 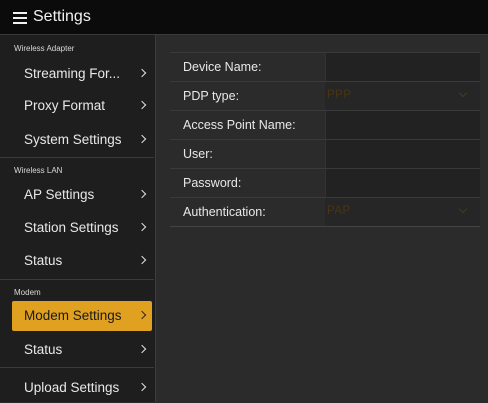 I want to click on sidebar-item-wlan-status: Status, so click(x=82, y=261).